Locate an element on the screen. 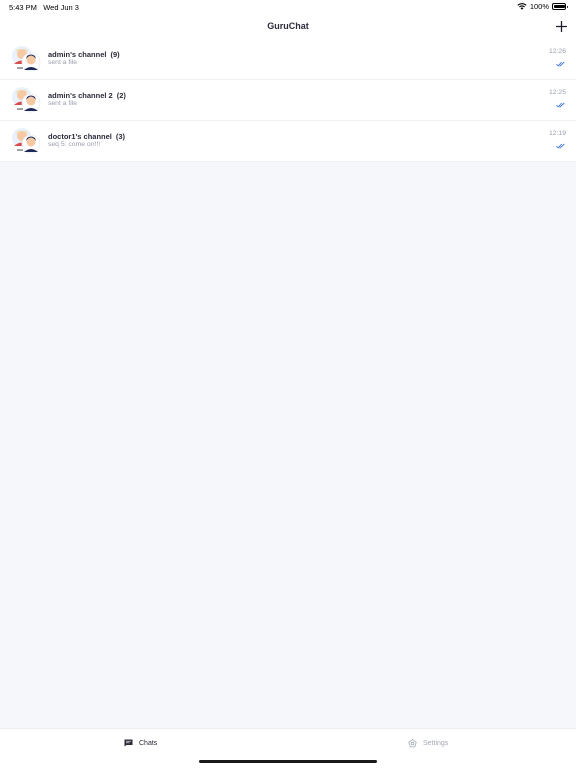 The width and height of the screenshot is (576, 768). unread-count: (2) is located at coordinates (121, 95).